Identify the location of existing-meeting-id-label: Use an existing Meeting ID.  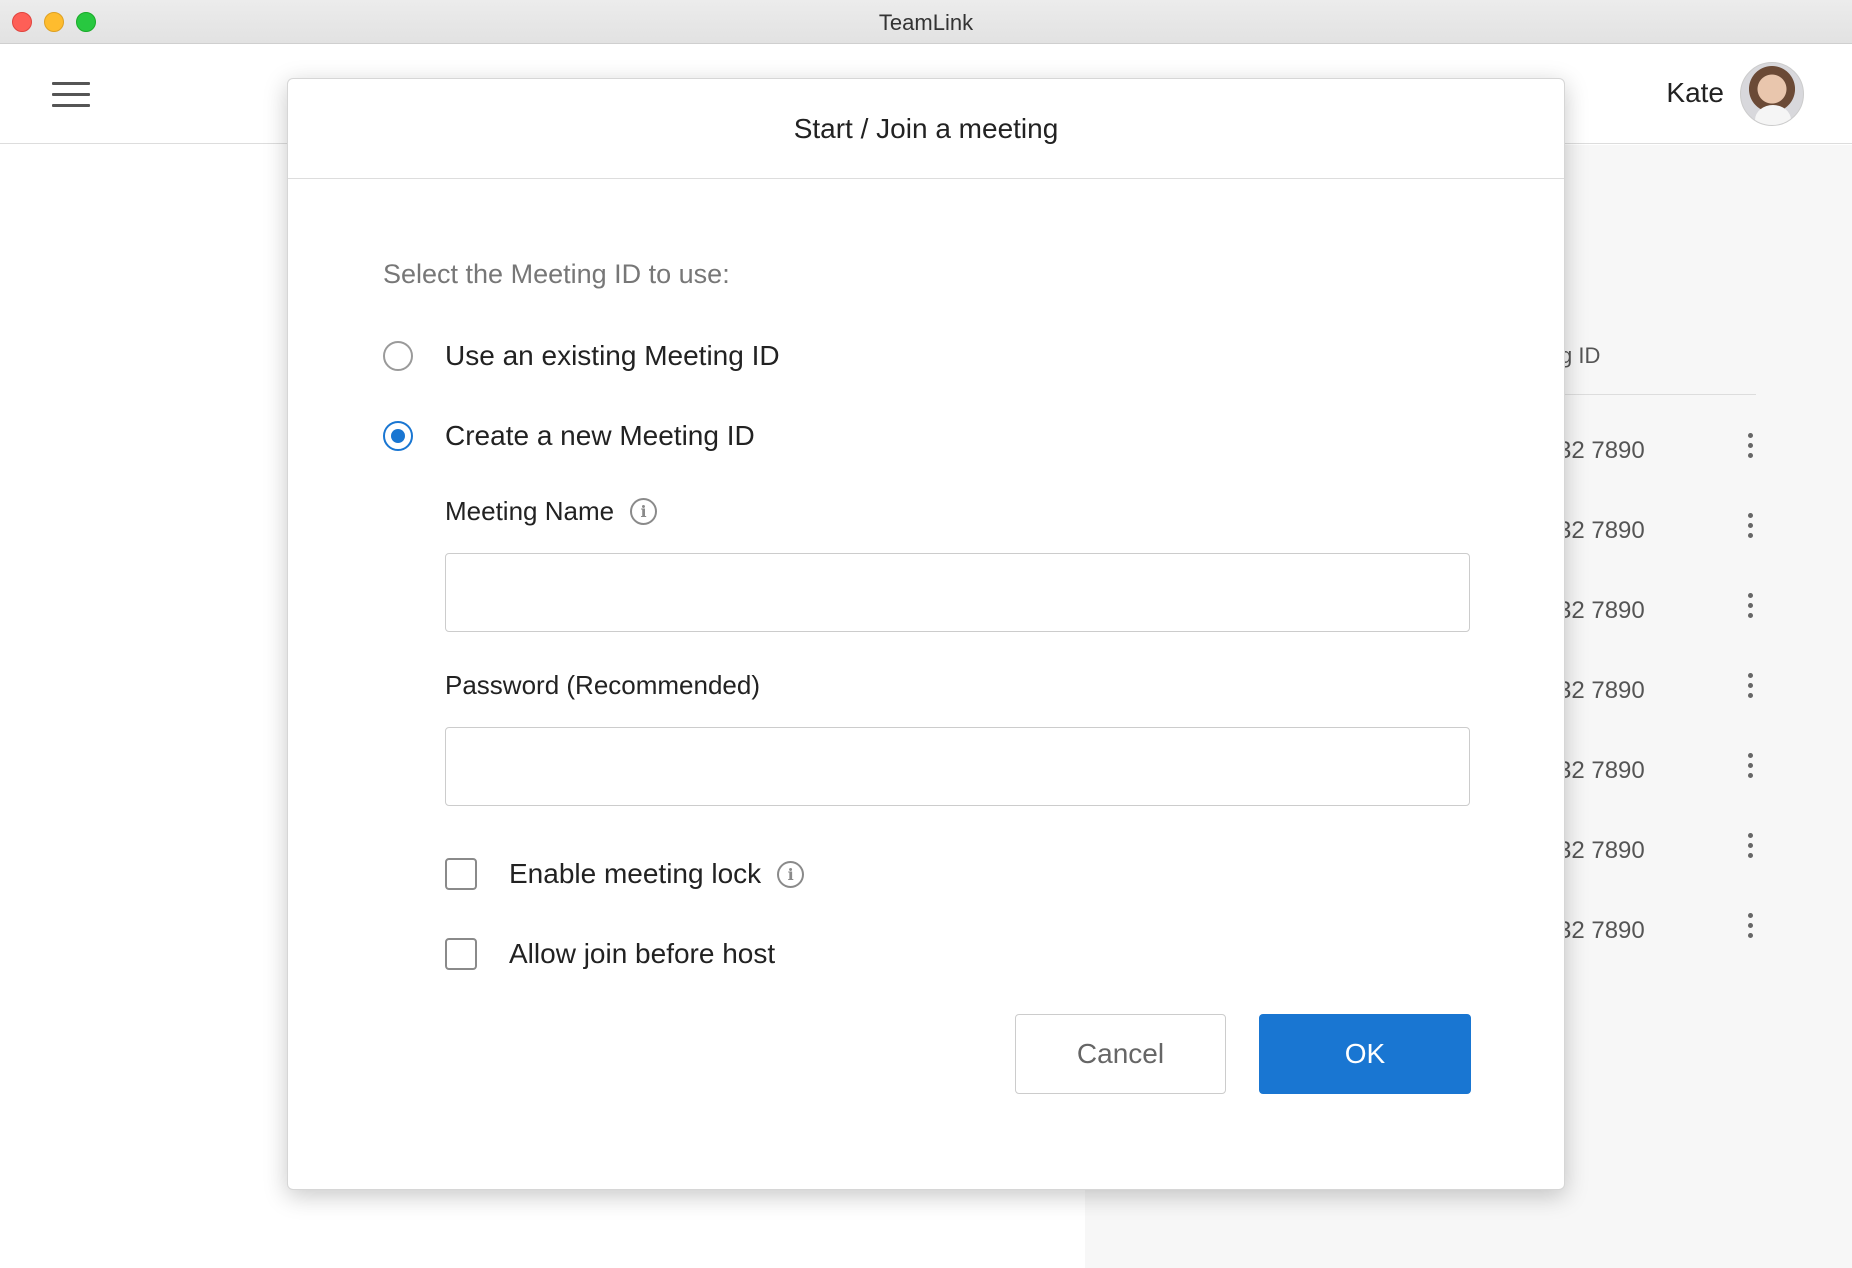
(612, 356).